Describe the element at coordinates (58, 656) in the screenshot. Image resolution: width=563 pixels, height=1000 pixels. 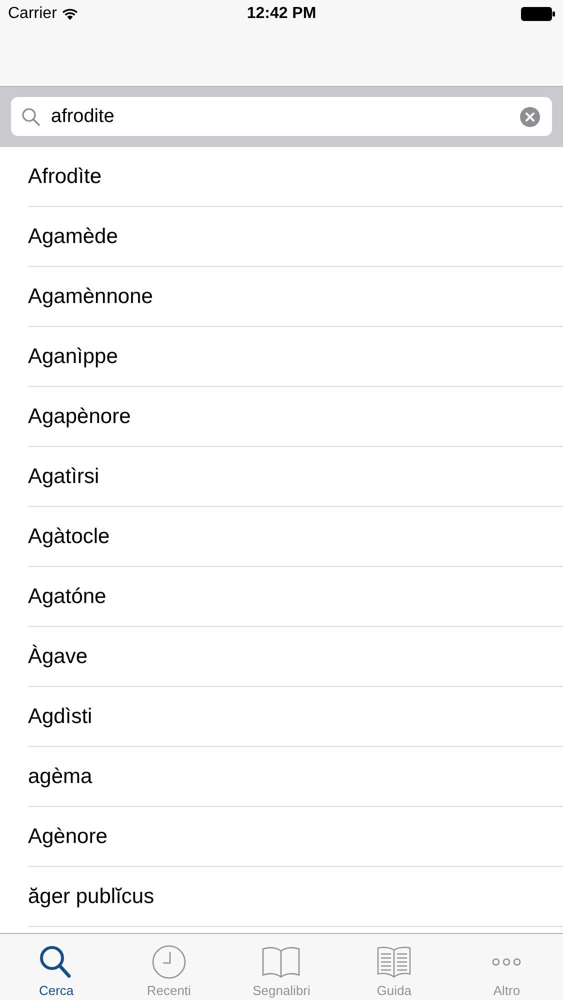
I see `result-item: Àgave` at that location.